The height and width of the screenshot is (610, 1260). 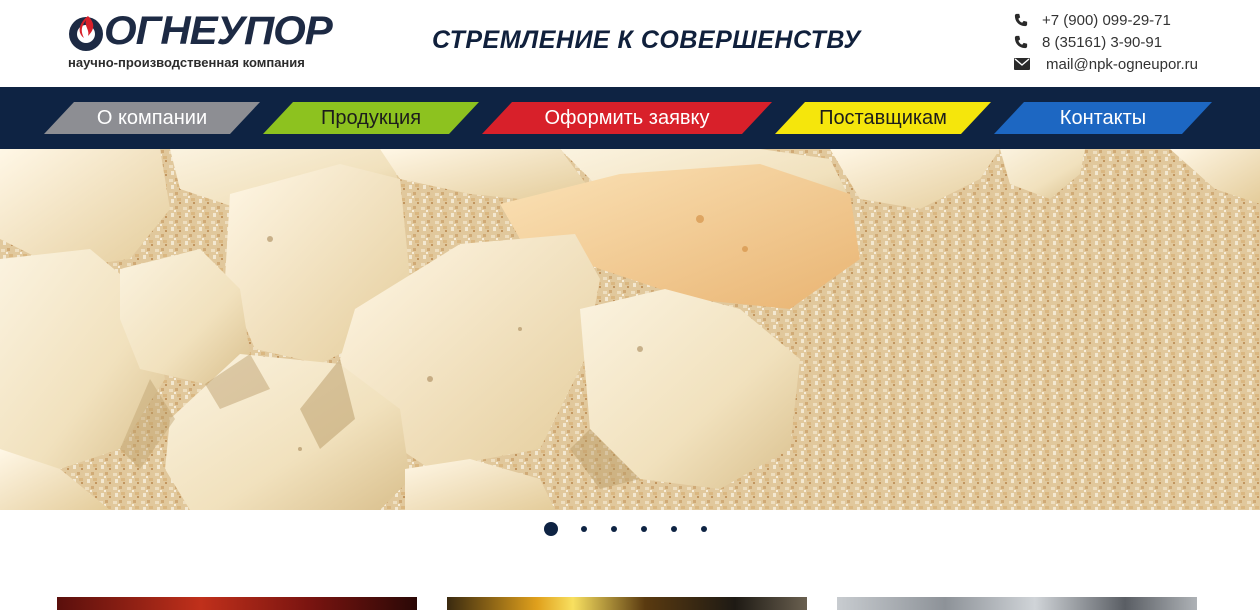 I want to click on nav-item-label: О компании, so click(x=152, y=117).